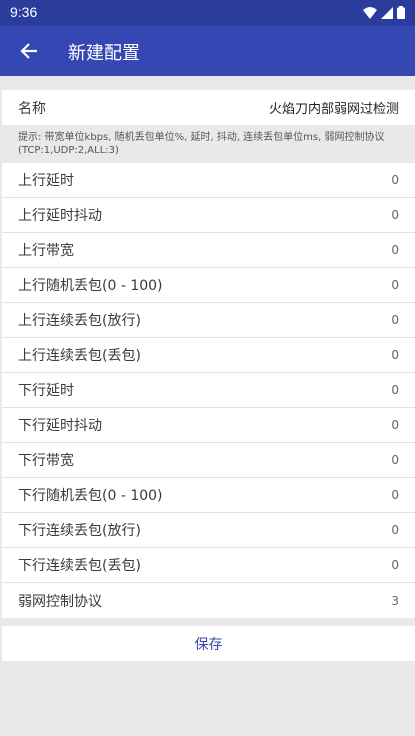 The height and width of the screenshot is (736, 415). I want to click on wifi-icon, so click(370, 12).